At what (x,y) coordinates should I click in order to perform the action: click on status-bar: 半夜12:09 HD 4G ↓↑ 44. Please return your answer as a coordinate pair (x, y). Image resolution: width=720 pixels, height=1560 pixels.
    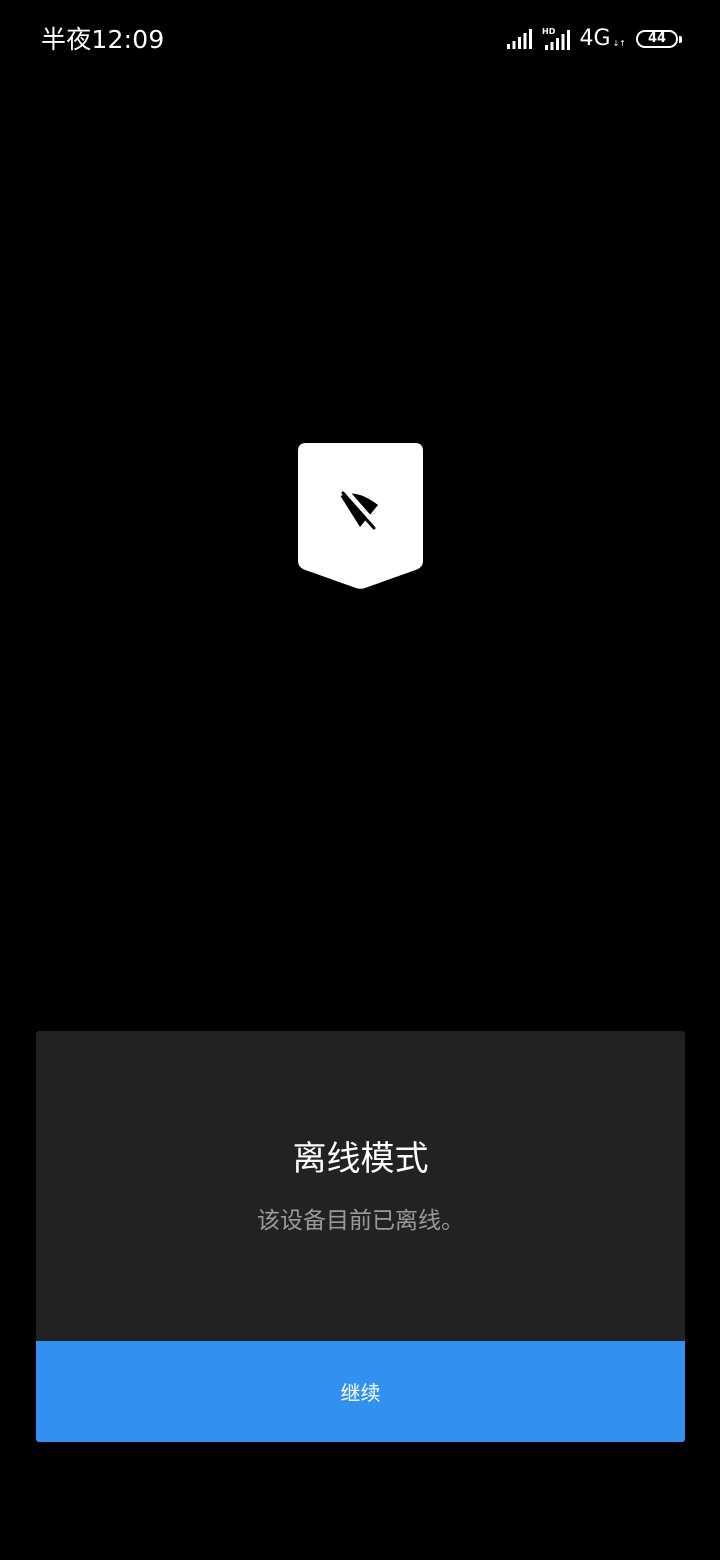
    Looking at the image, I should click on (360, 40).